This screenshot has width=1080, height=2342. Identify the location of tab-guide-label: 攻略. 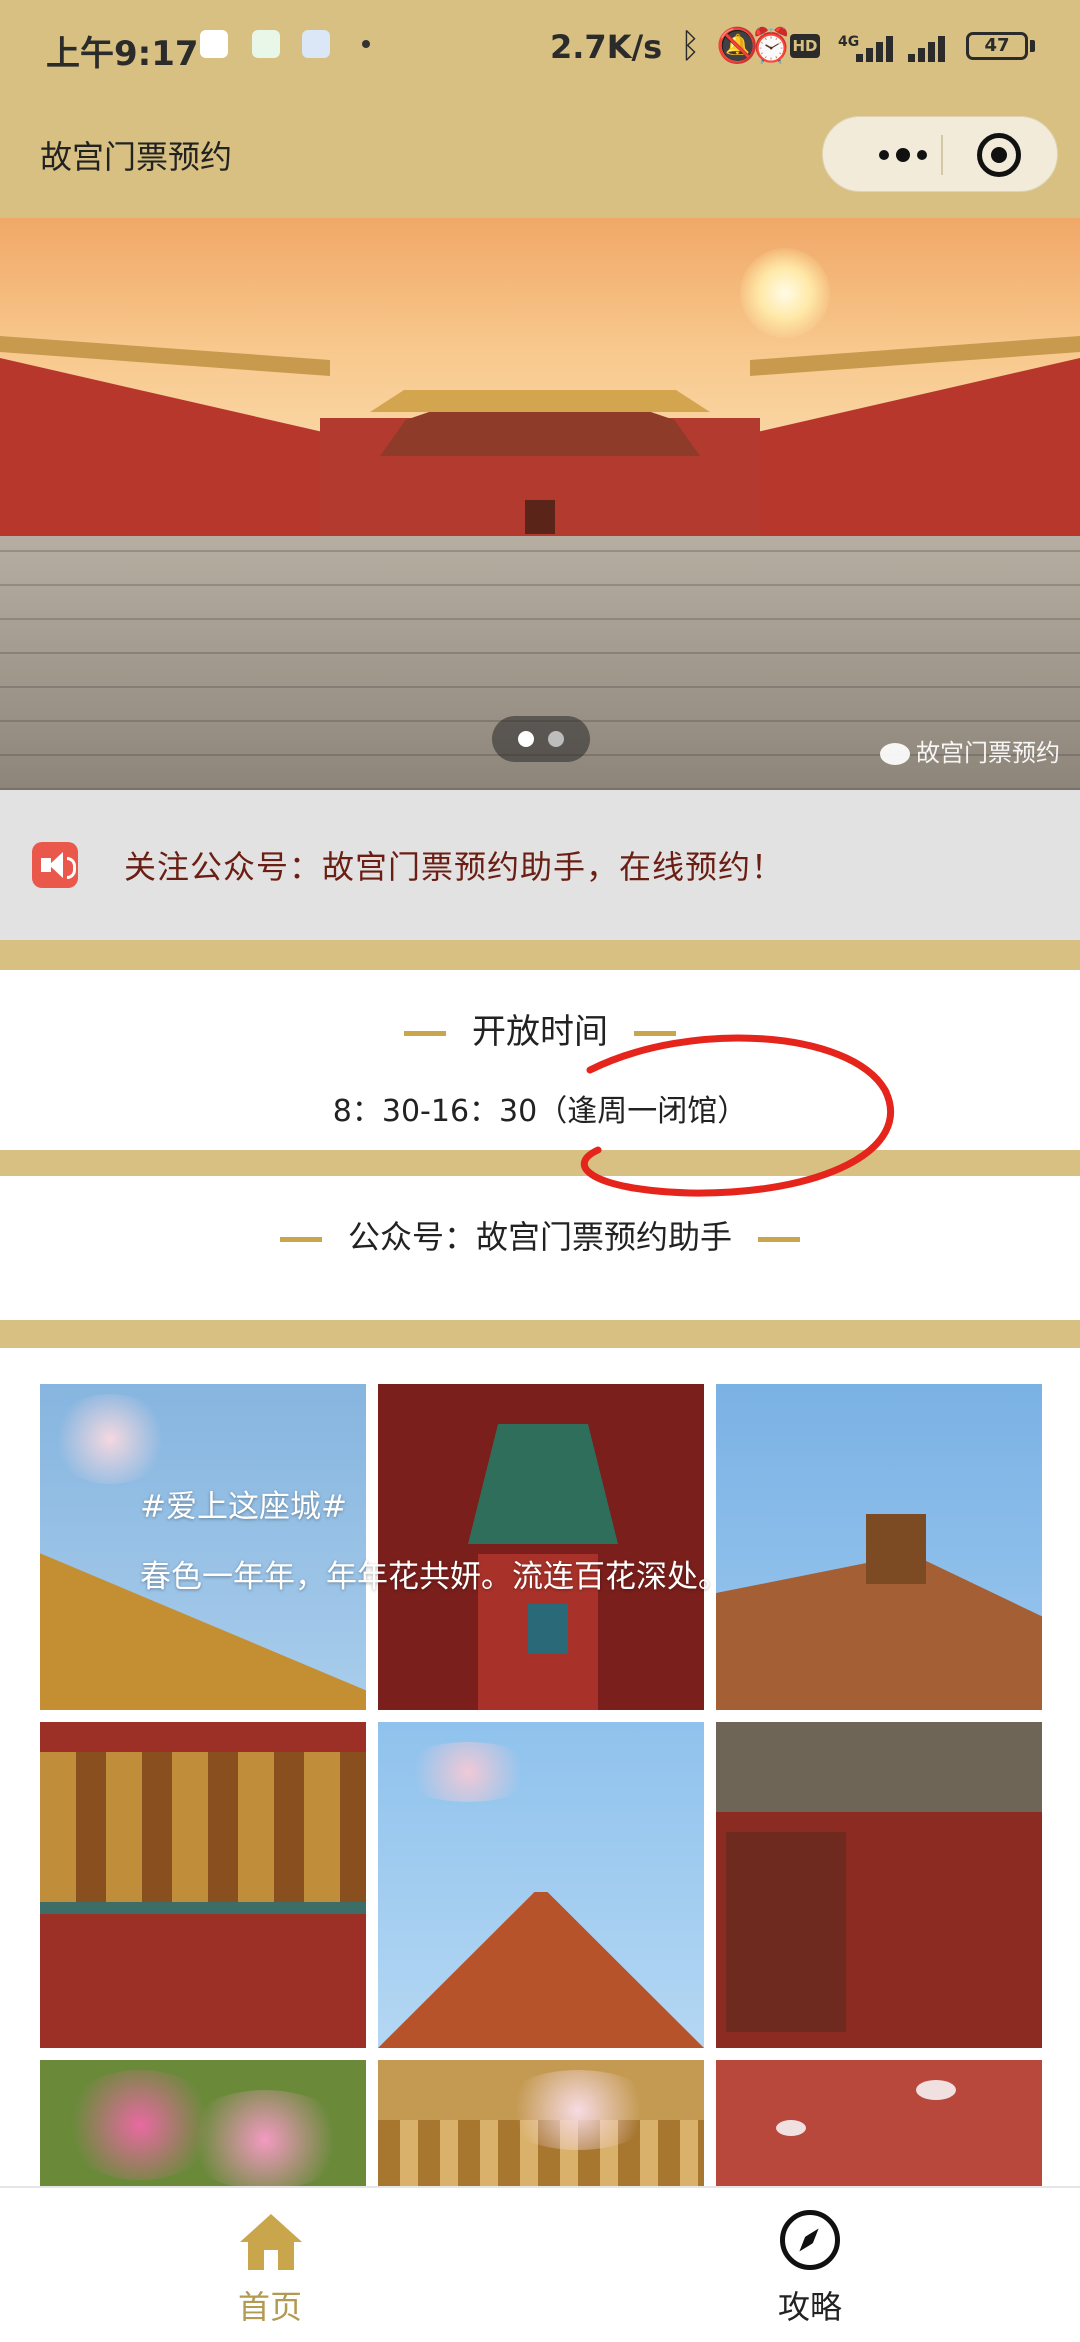
(809, 2307).